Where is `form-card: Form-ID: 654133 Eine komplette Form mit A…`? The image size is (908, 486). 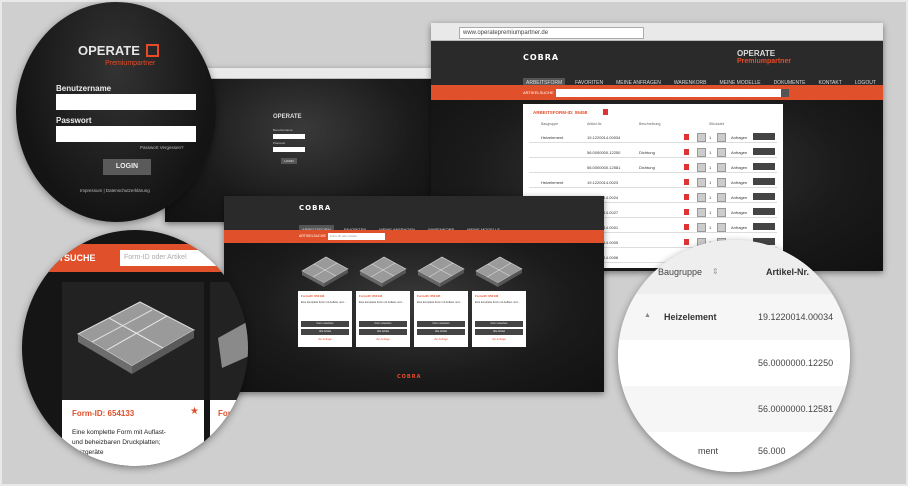 form-card: Form-ID: 654133 Eine komplette Form mit A… is located at coordinates (325, 297).